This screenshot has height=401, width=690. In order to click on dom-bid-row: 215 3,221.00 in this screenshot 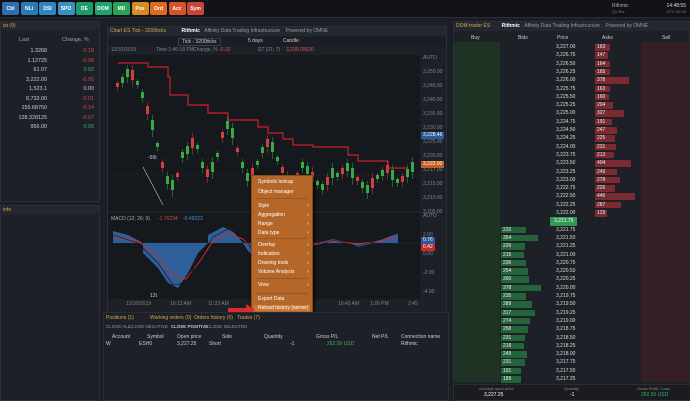, I will do `click(570, 255)`.